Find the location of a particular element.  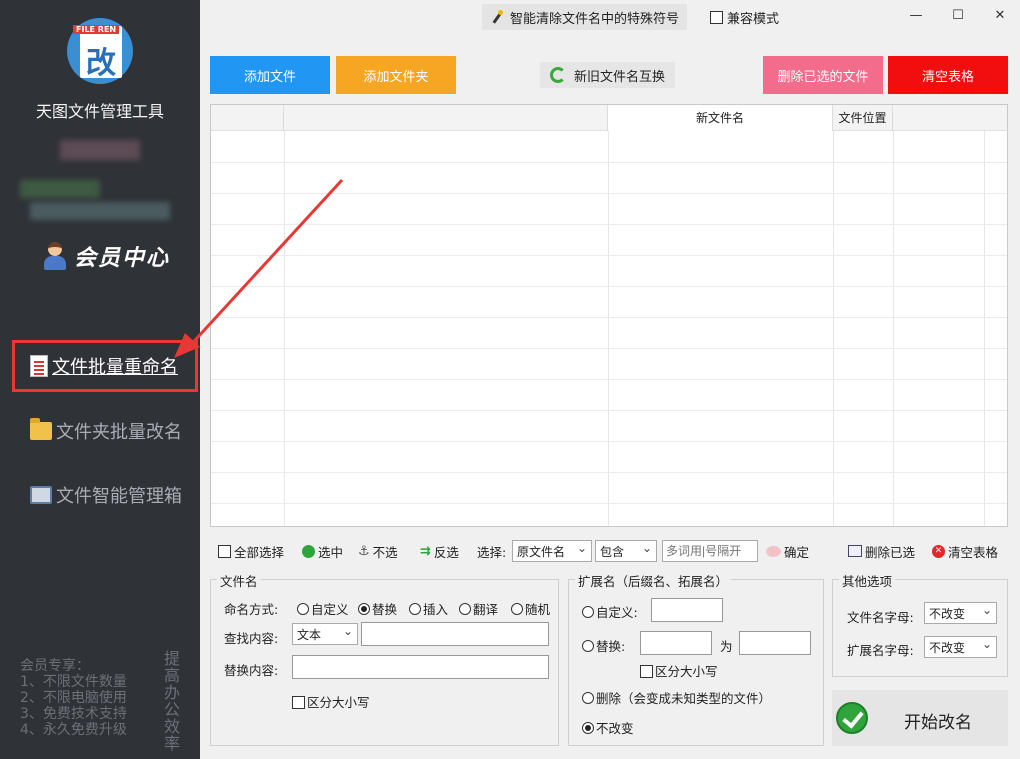

invert-icon: ⇉ is located at coordinates (425, 551).